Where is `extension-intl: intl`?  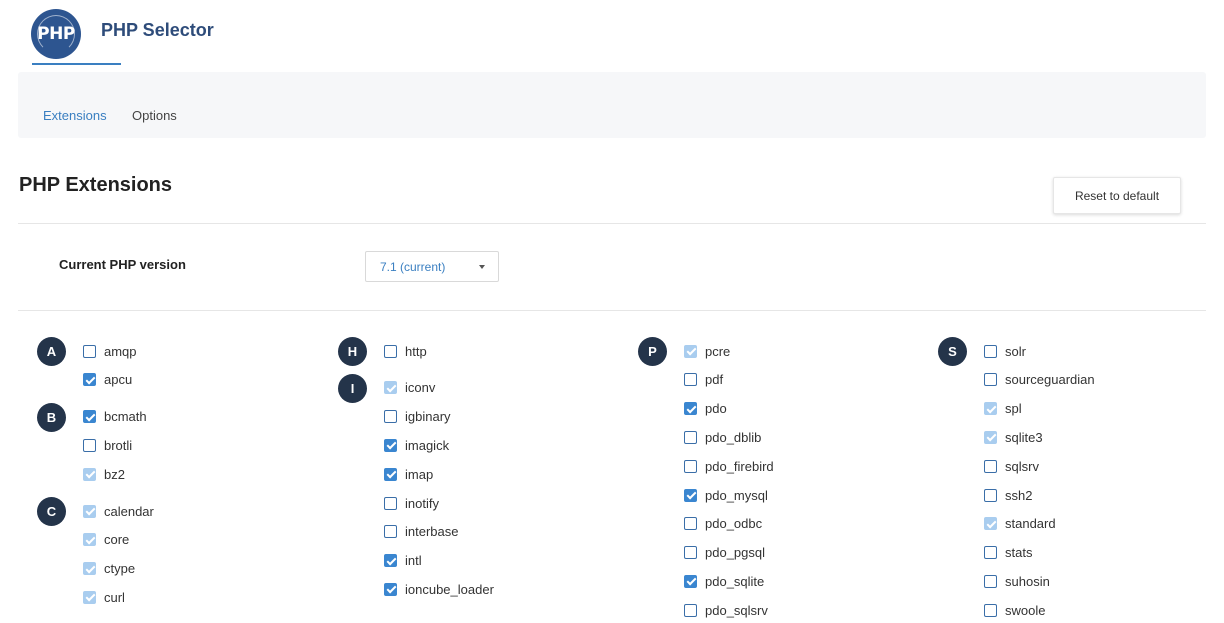
extension-intl: intl is located at coordinates (403, 561).